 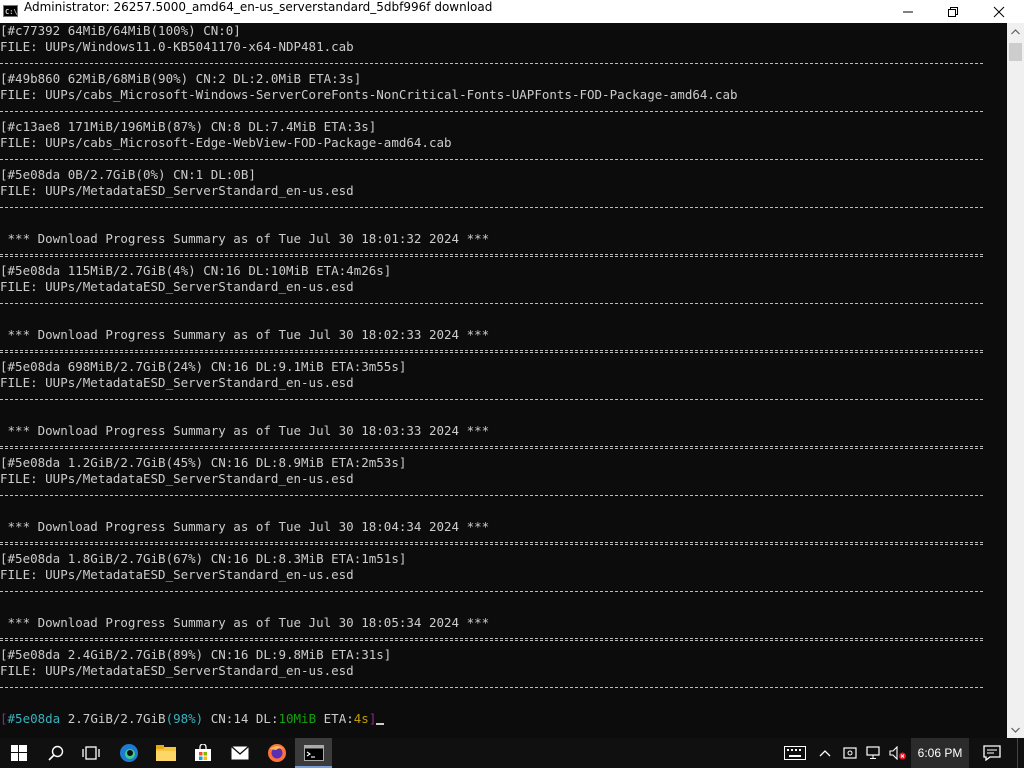 I want to click on file-explorer-button, so click(x=165, y=753).